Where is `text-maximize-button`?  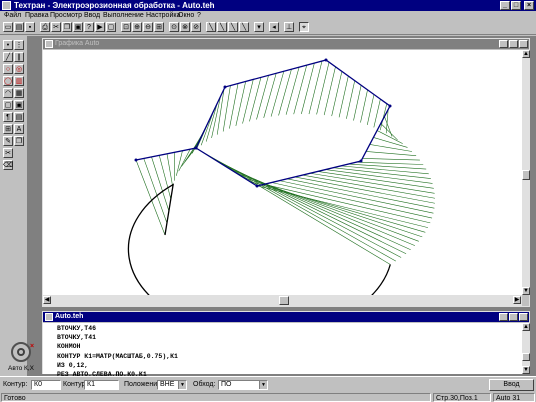
text-maximize-button is located at coordinates (513, 317).